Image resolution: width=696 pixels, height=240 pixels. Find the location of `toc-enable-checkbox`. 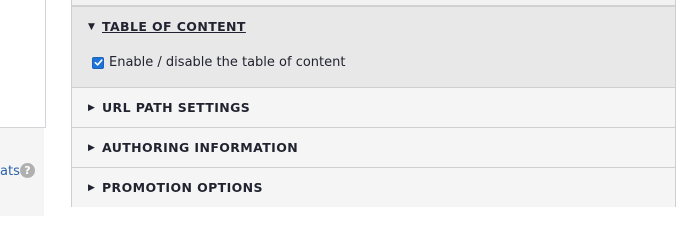

toc-enable-checkbox is located at coordinates (98, 62).